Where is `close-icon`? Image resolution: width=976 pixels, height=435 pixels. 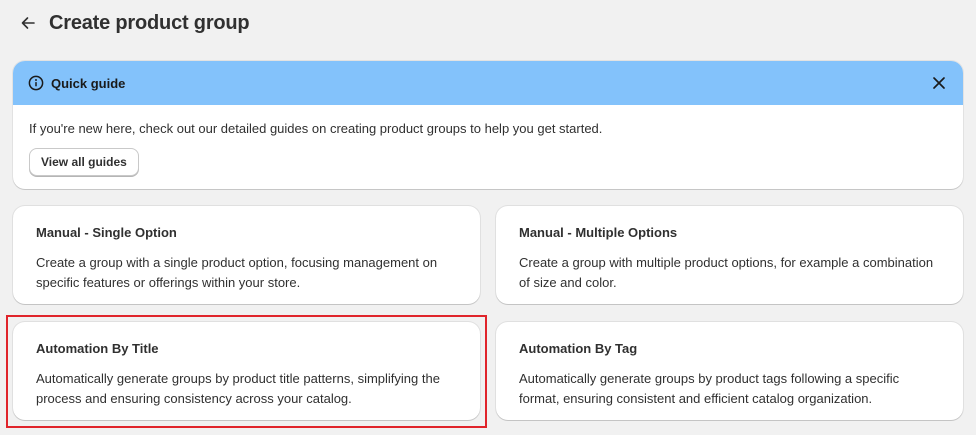
close-icon is located at coordinates (939, 83).